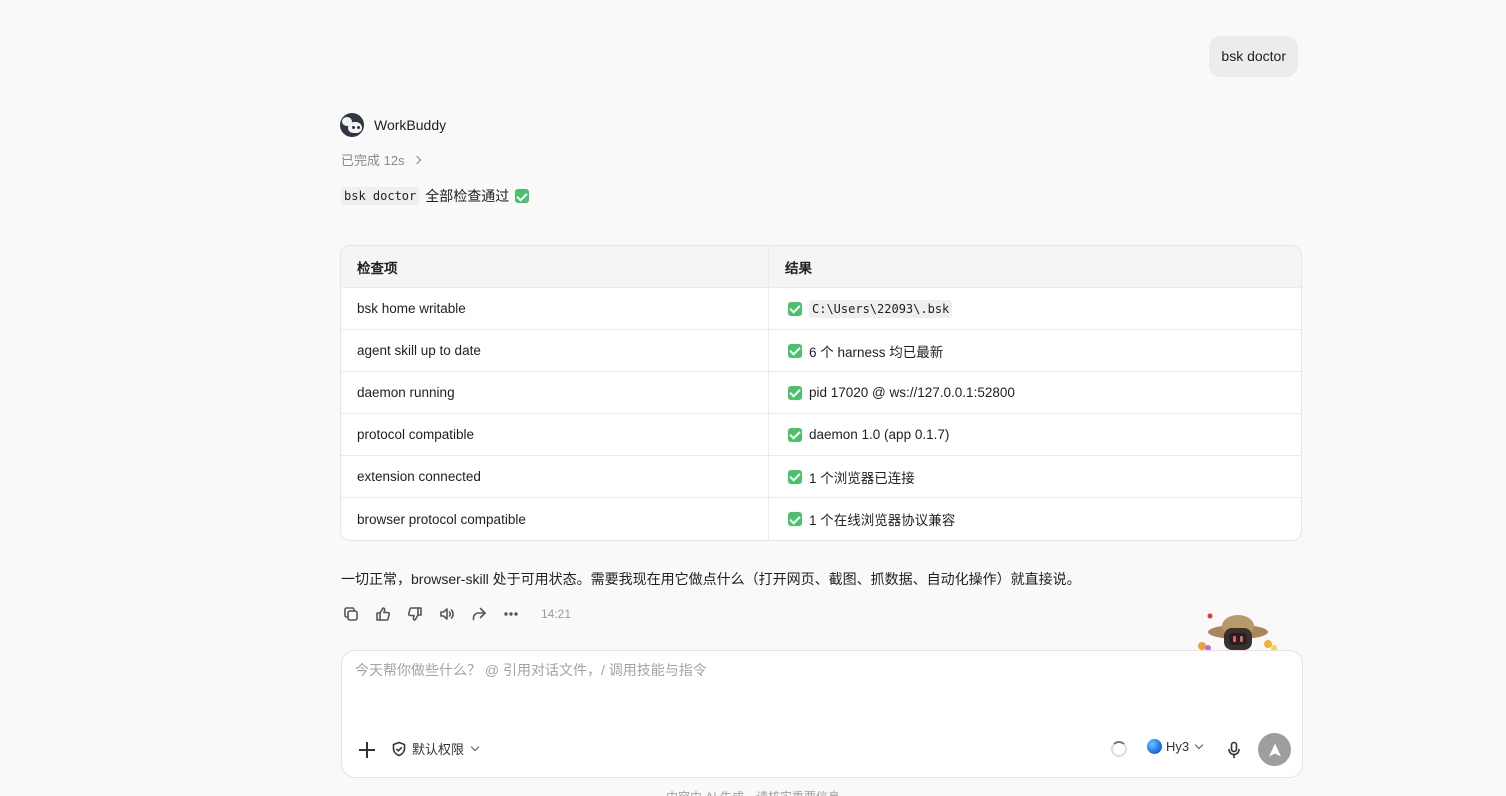 The height and width of the screenshot is (796, 1506). I want to click on more-icon, so click(511, 614).